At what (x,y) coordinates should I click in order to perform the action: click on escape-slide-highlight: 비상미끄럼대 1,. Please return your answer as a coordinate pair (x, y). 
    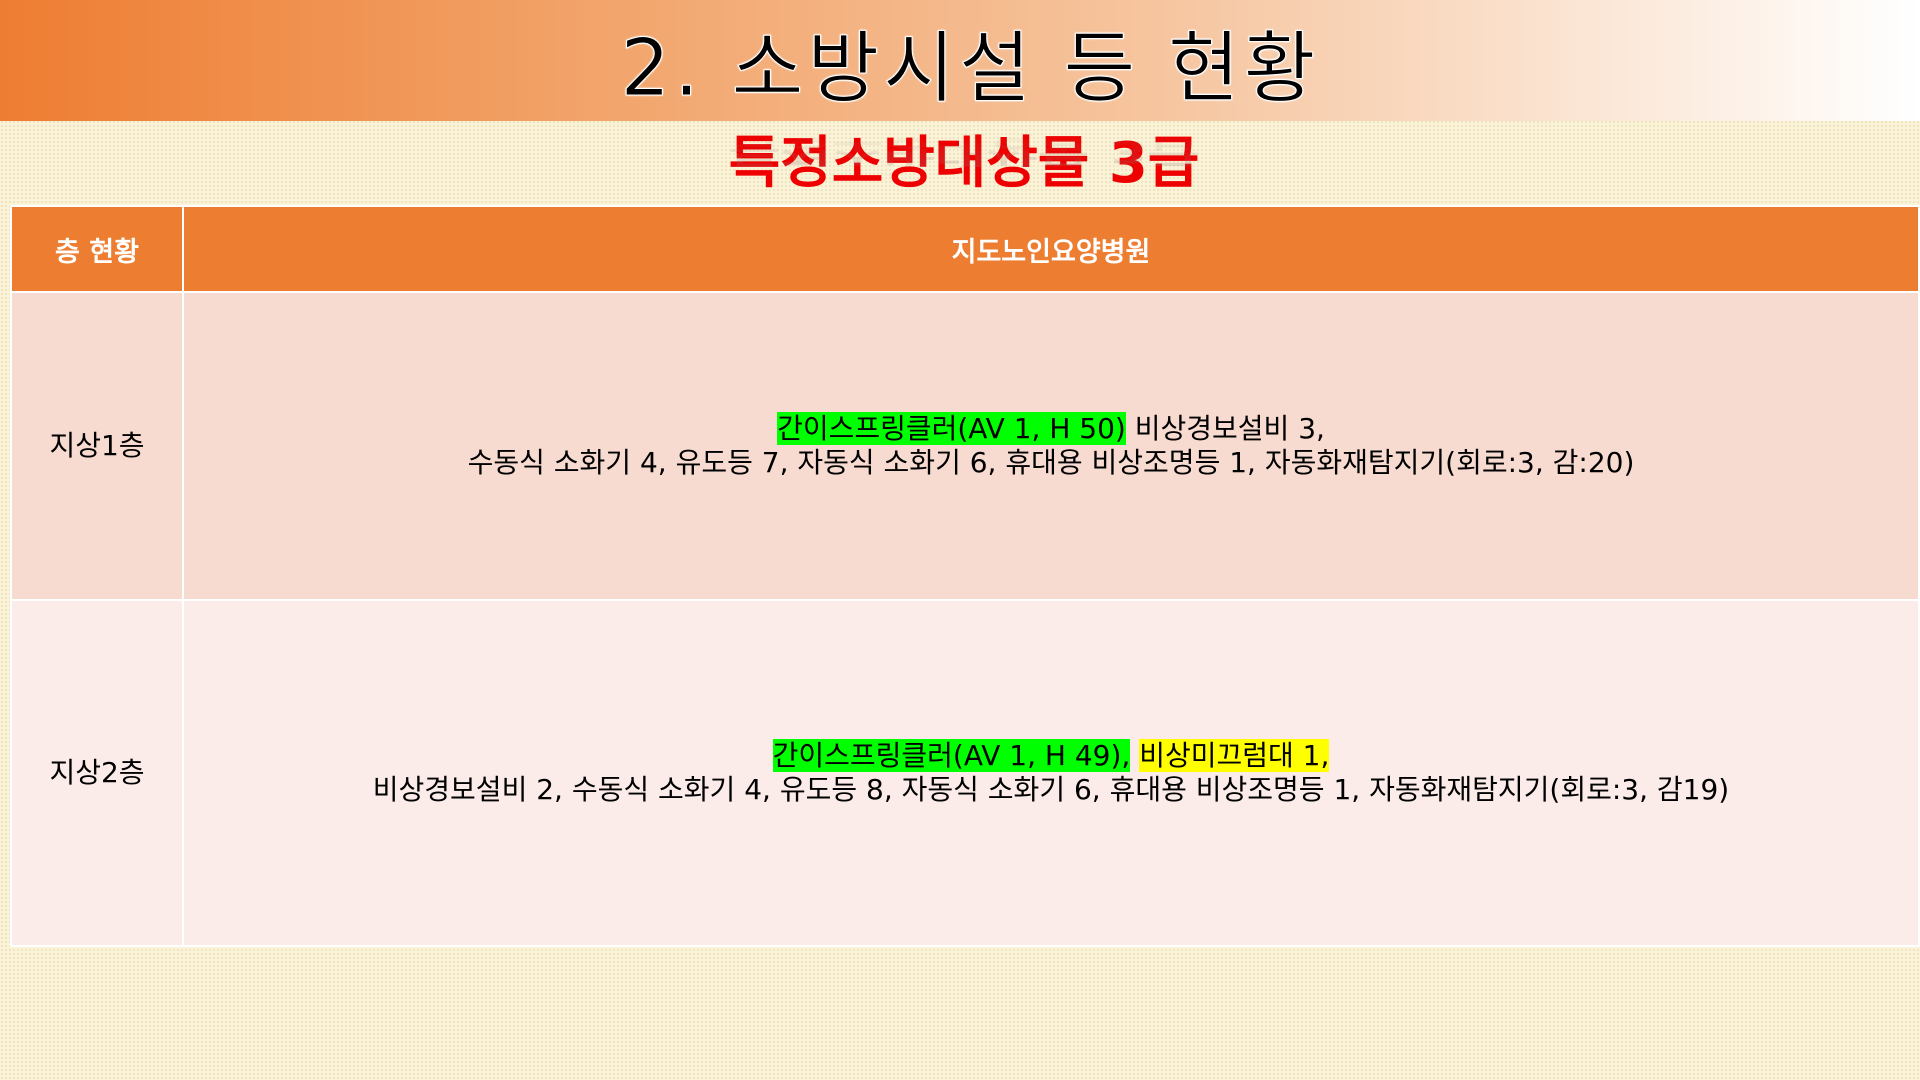
    Looking at the image, I should click on (1234, 755).